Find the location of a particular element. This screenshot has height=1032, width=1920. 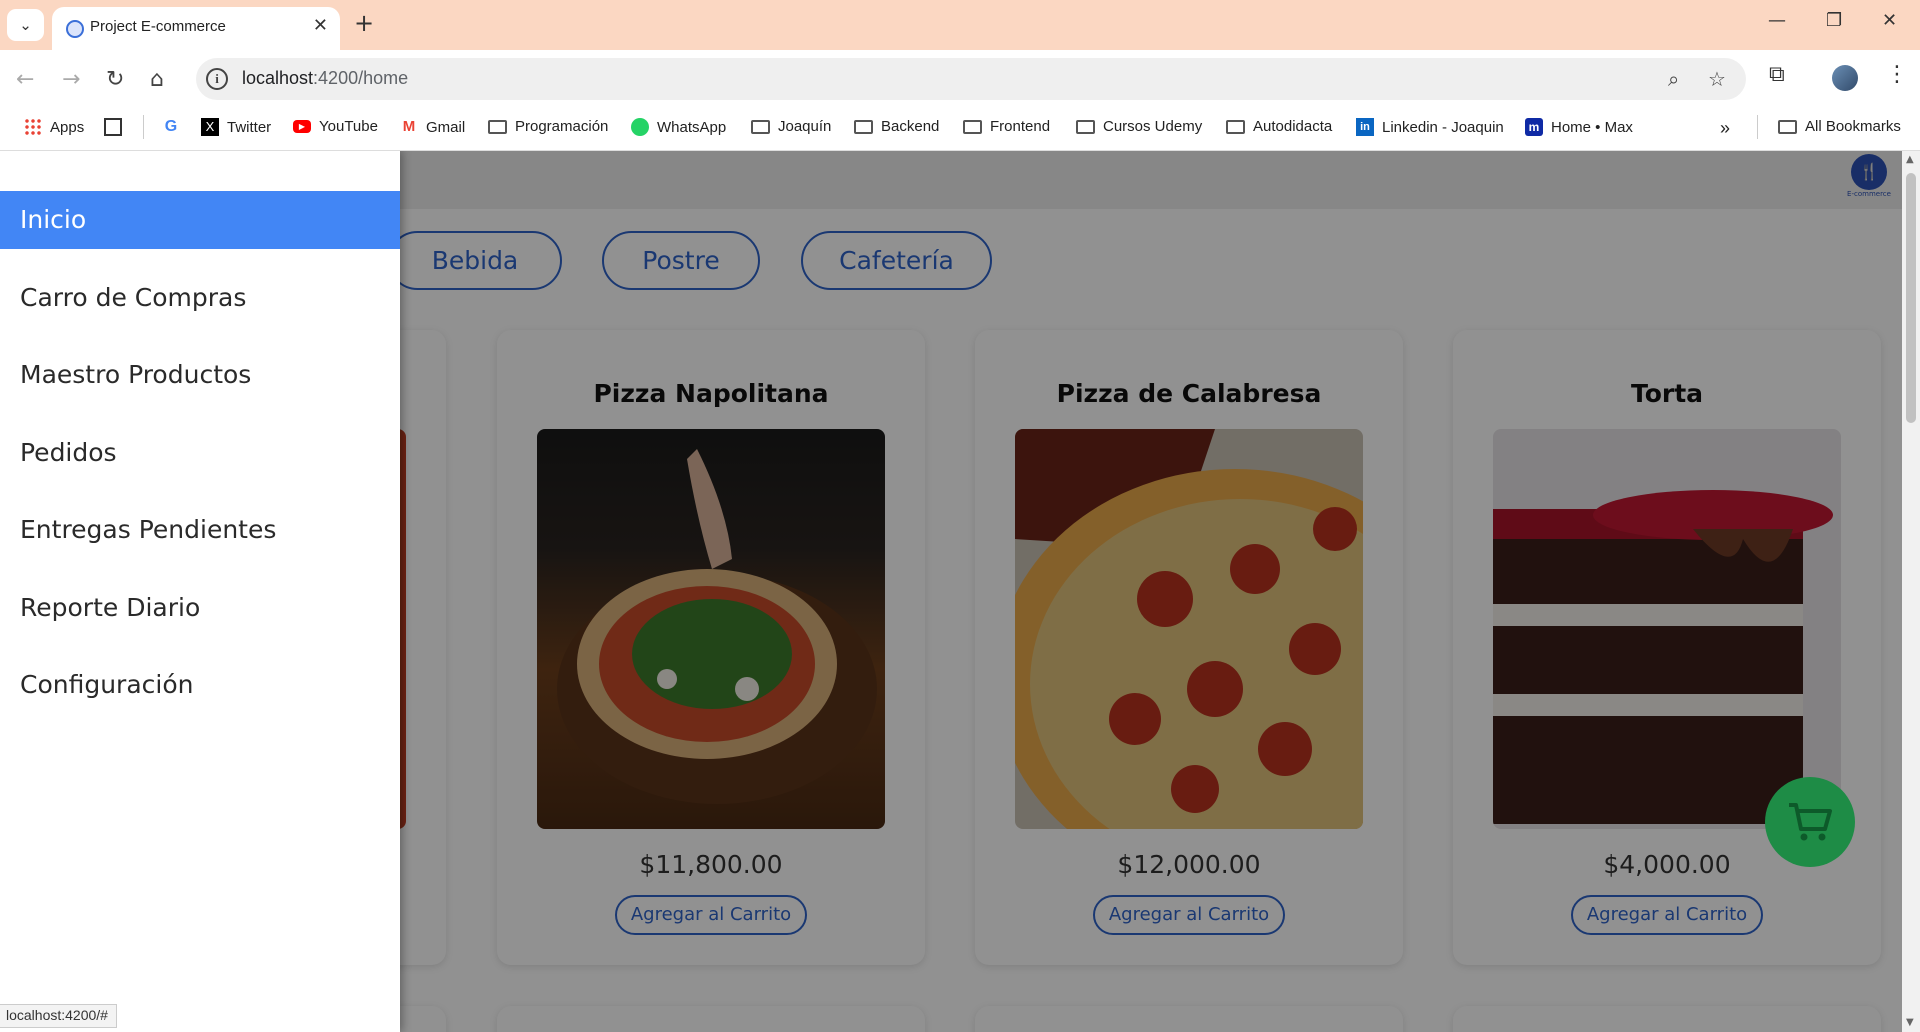

close-tab-icon: ✕ is located at coordinates (320, 25).